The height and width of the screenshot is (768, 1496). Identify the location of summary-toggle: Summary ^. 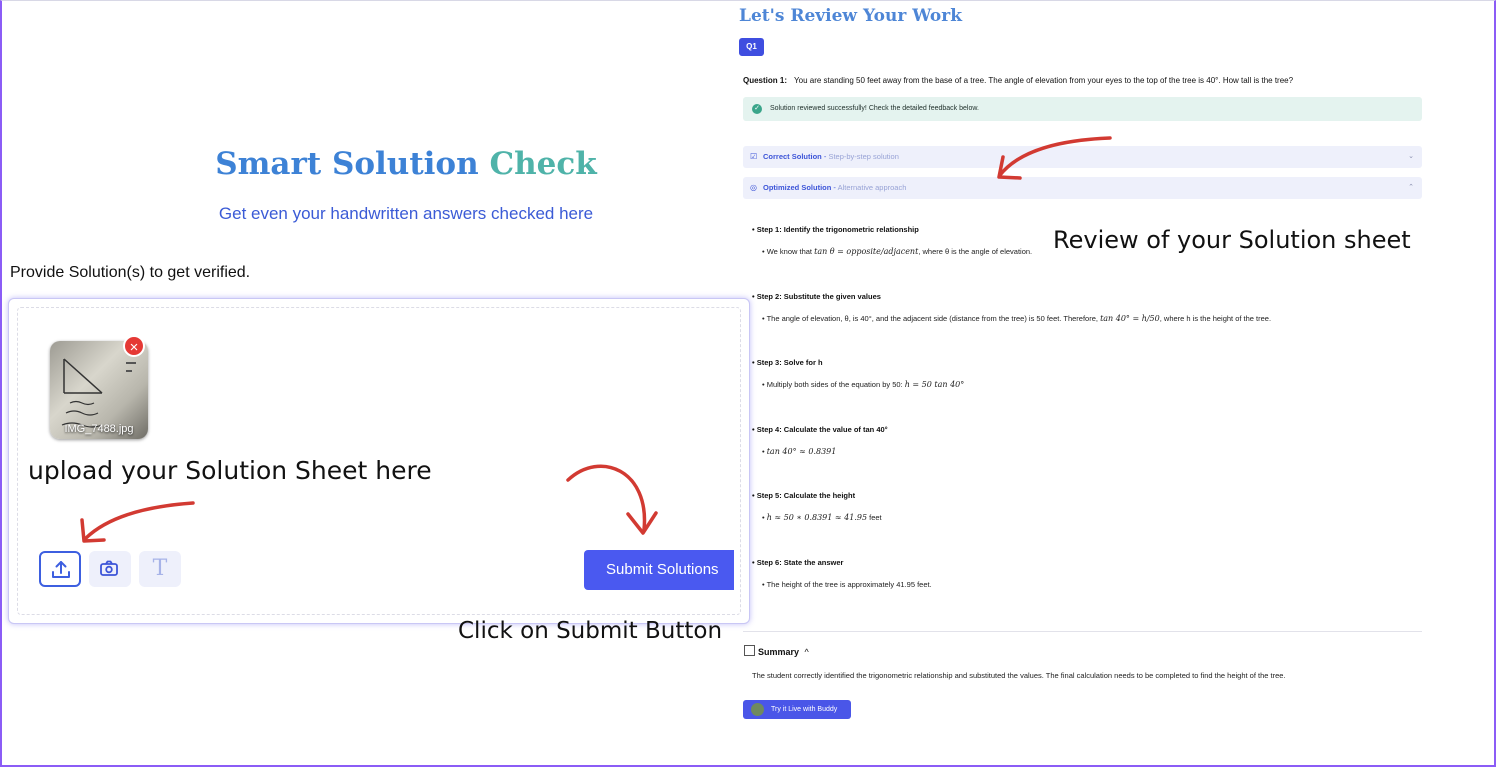
(776, 651).